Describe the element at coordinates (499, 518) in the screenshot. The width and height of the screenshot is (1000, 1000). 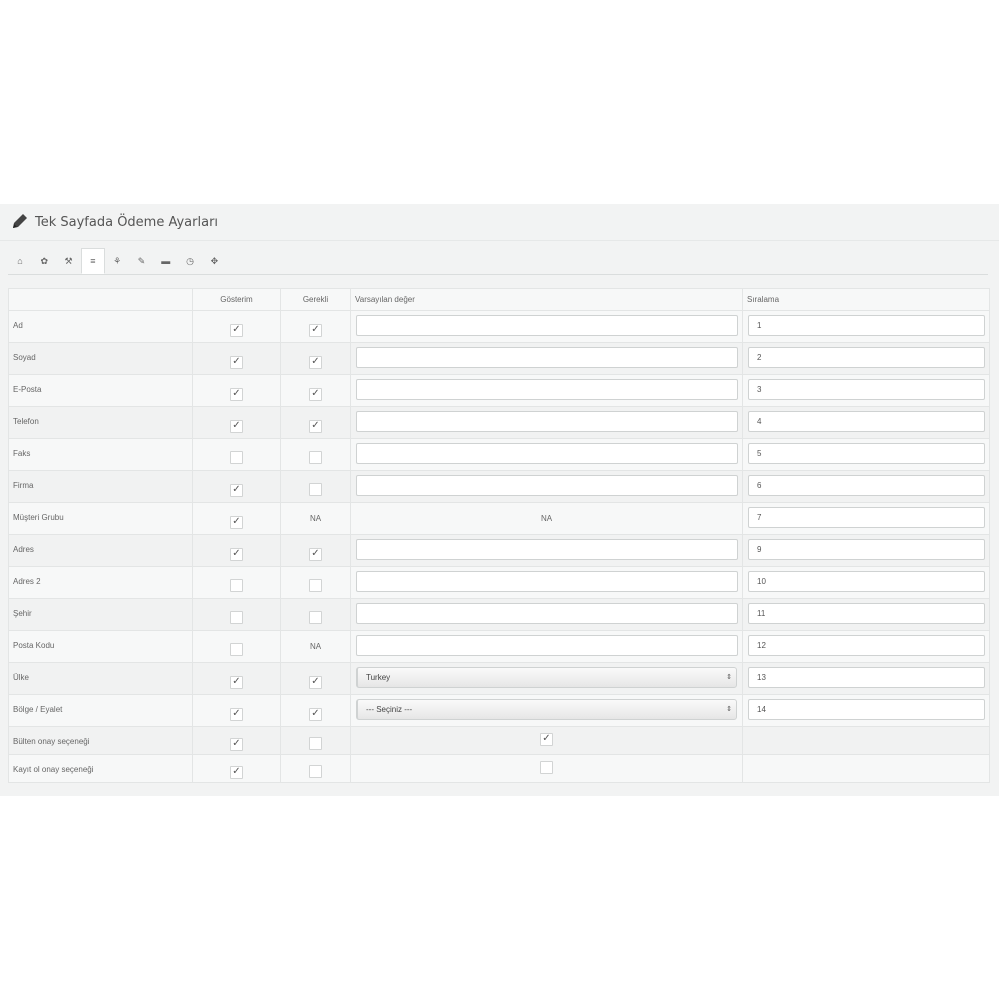
I see `table-row: Müşteri Grubu ✓ NA NA 7` at that location.